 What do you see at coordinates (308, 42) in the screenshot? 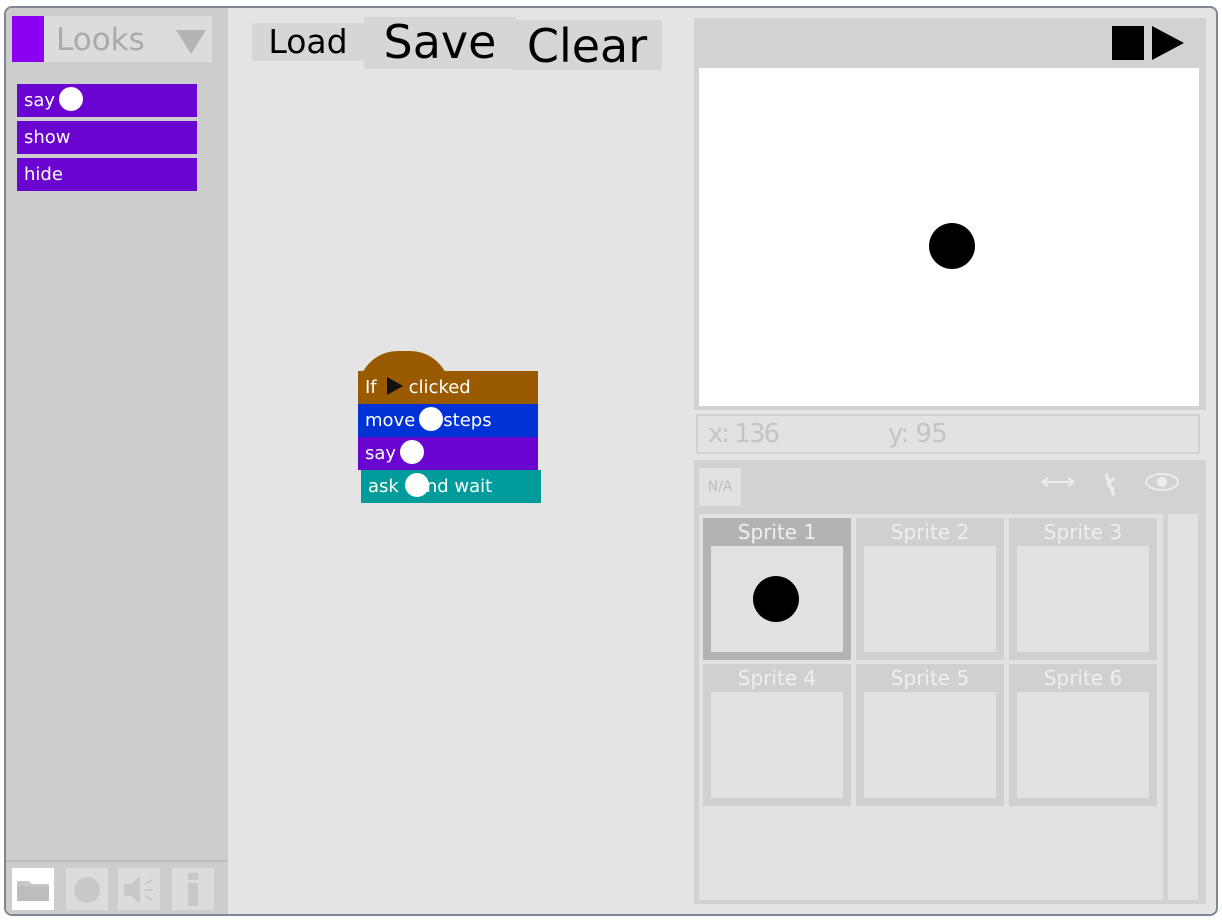
I see `load-button: Load` at bounding box center [308, 42].